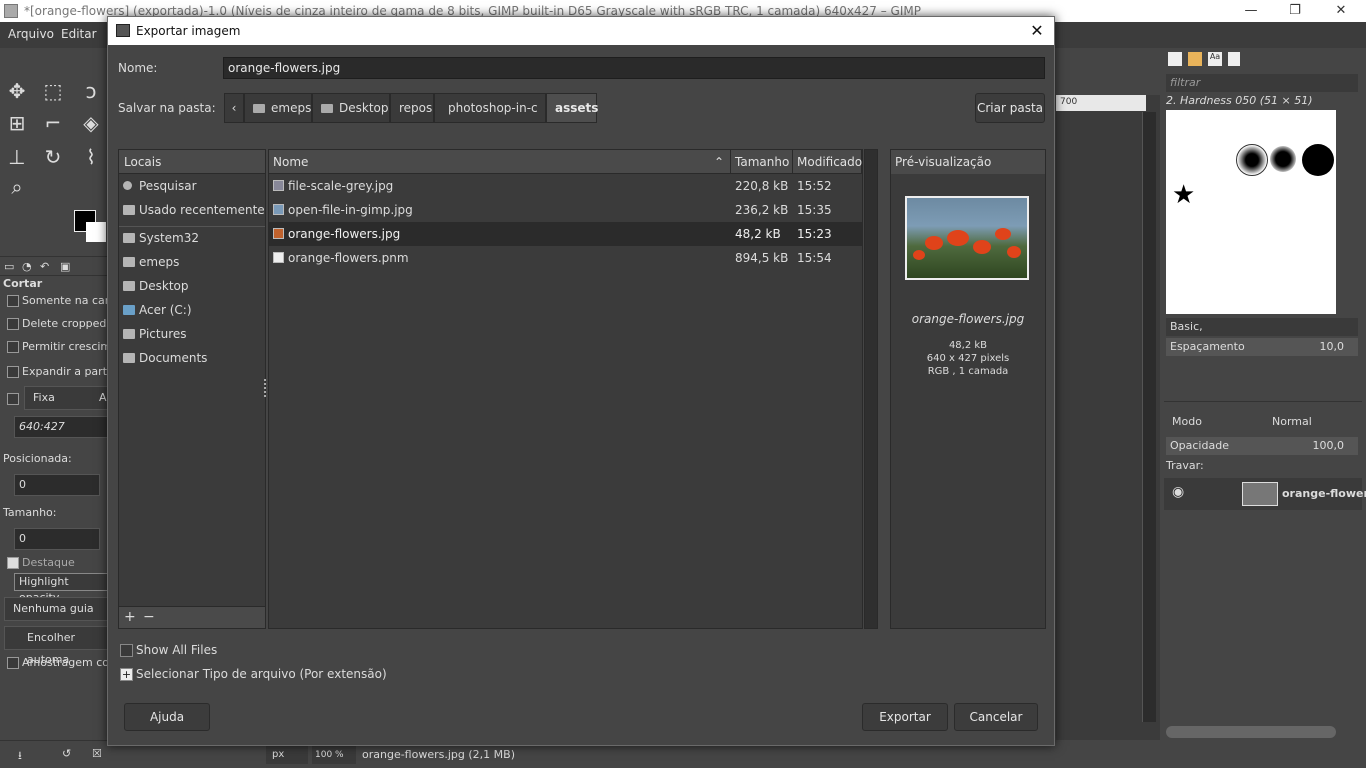 This screenshot has height=768, width=1366. I want to click on file-row: orange-flowers.pnm 894,5 kB 15:54, so click(565, 258).